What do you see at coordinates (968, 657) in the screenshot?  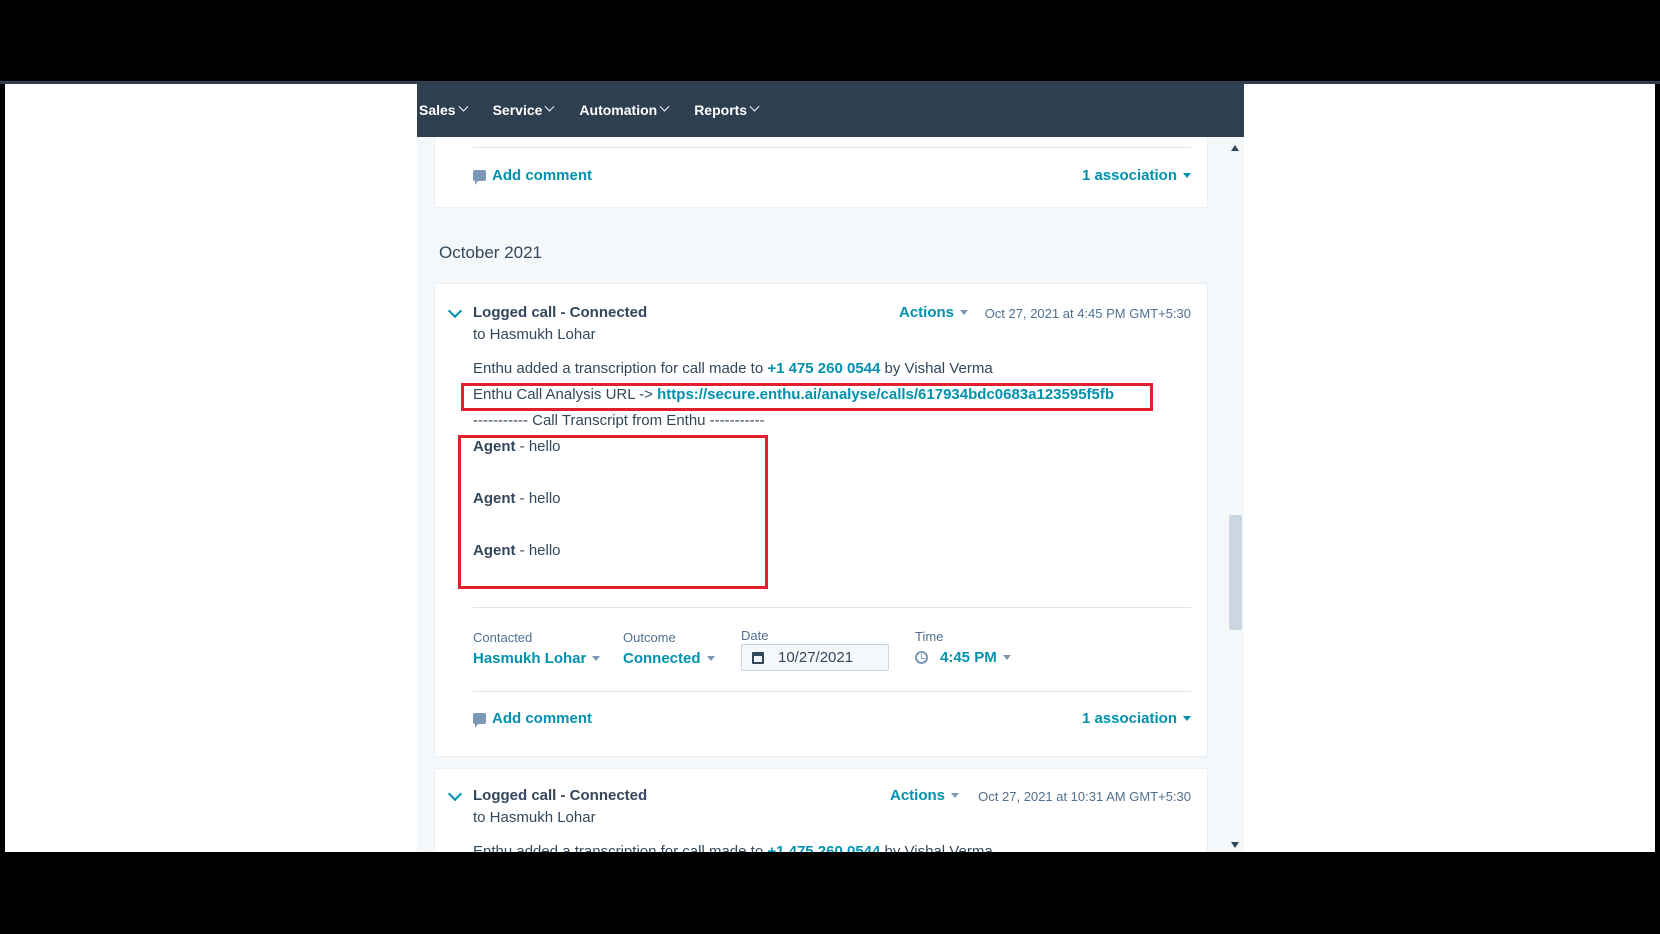 I see `time-value: 4:45 PM` at bounding box center [968, 657].